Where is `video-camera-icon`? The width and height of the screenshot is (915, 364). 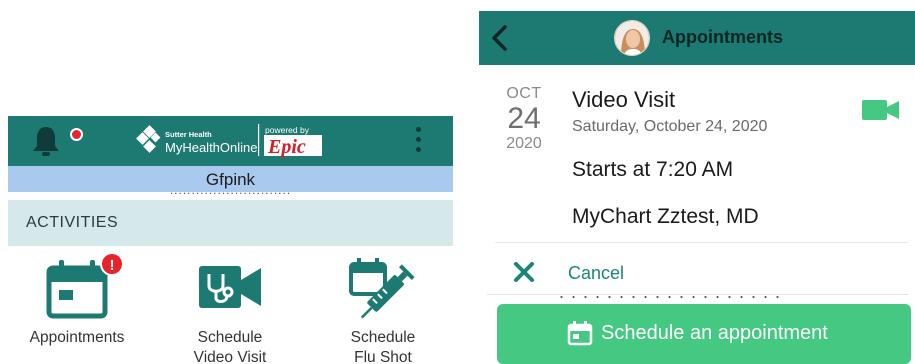 video-camera-icon is located at coordinates (881, 110).